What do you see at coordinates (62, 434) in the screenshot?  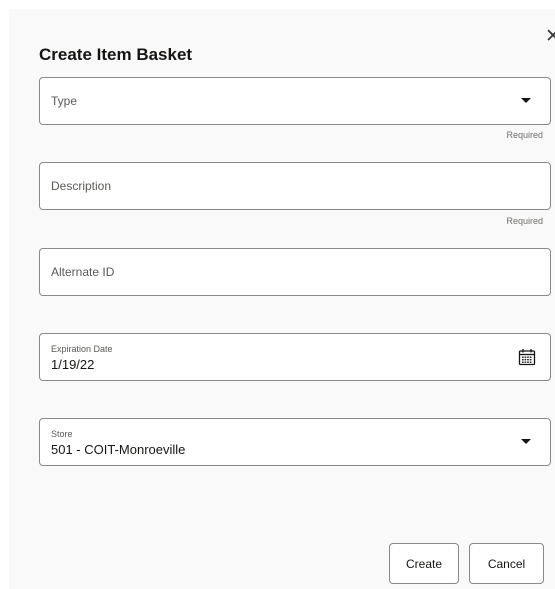 I see `store-label: Store` at bounding box center [62, 434].